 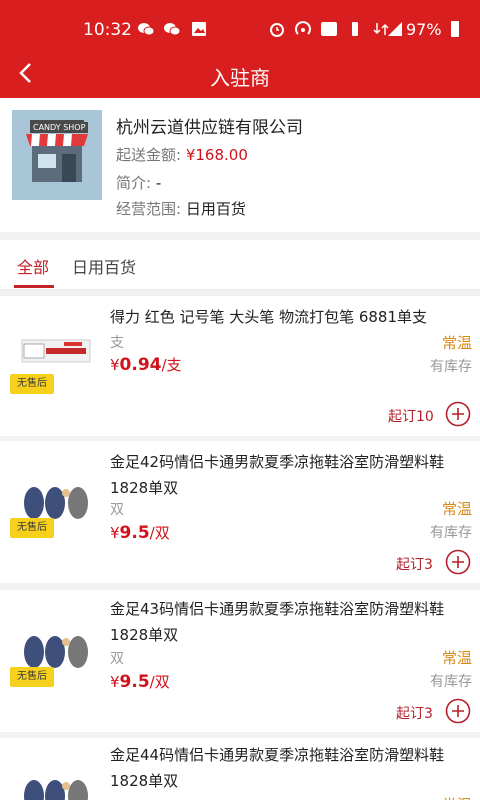 What do you see at coordinates (117, 343) in the screenshot?
I see `product-unit: 支` at bounding box center [117, 343].